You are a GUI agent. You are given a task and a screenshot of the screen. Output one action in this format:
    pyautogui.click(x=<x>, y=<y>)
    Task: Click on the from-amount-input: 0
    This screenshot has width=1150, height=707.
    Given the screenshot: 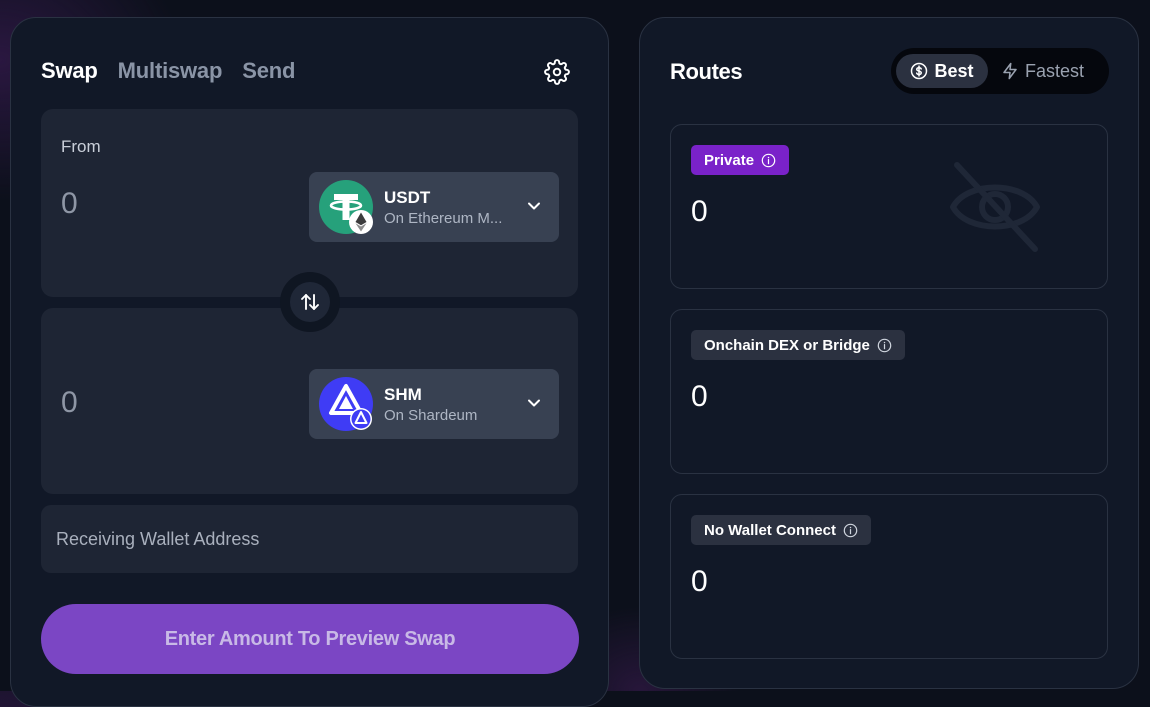 What is the action you would take?
    pyautogui.click(x=69, y=204)
    